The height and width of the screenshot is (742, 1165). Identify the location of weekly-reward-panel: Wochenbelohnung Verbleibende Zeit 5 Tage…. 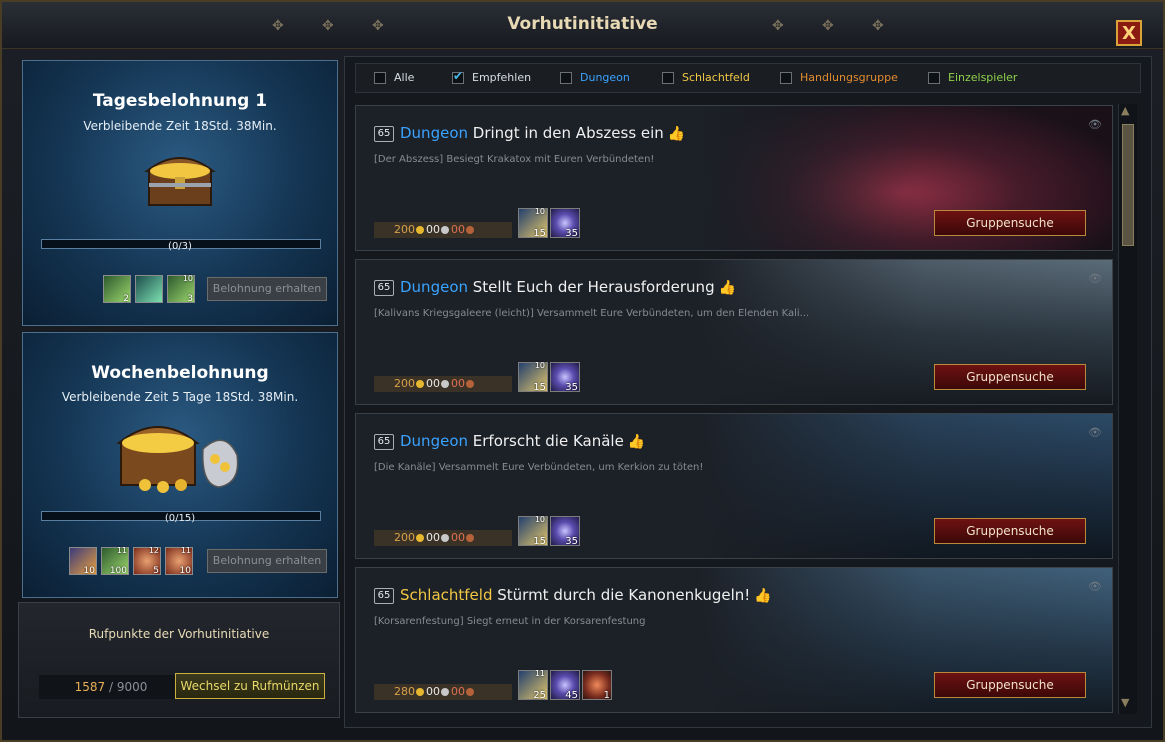
(180, 465).